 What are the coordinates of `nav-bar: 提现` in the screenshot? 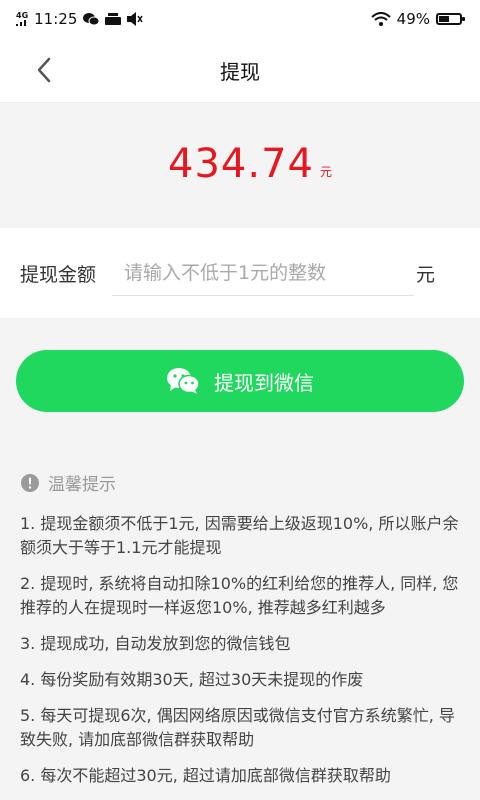 It's located at (240, 70).